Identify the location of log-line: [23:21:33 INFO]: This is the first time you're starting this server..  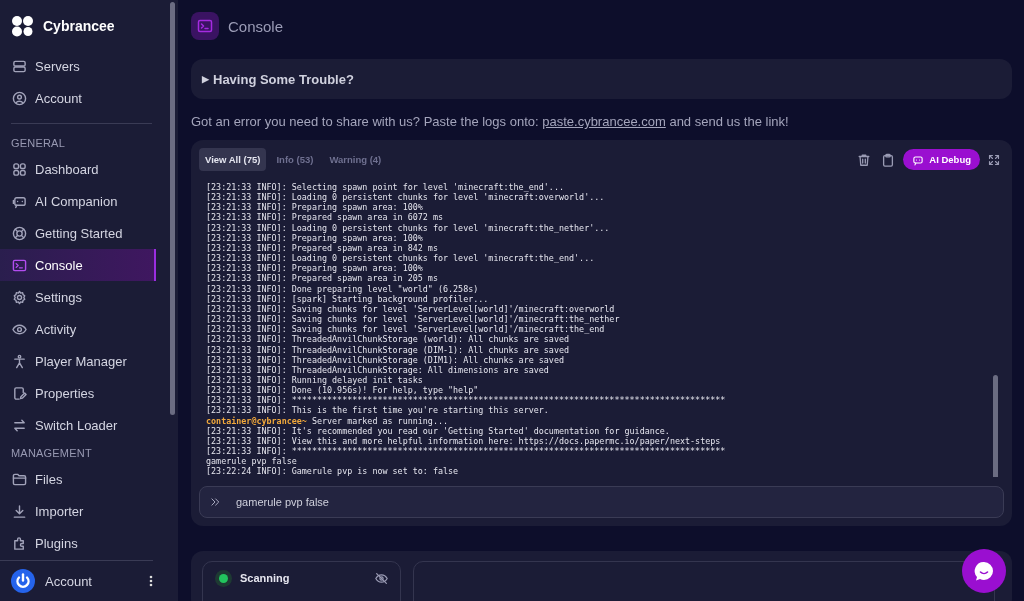
(378, 410).